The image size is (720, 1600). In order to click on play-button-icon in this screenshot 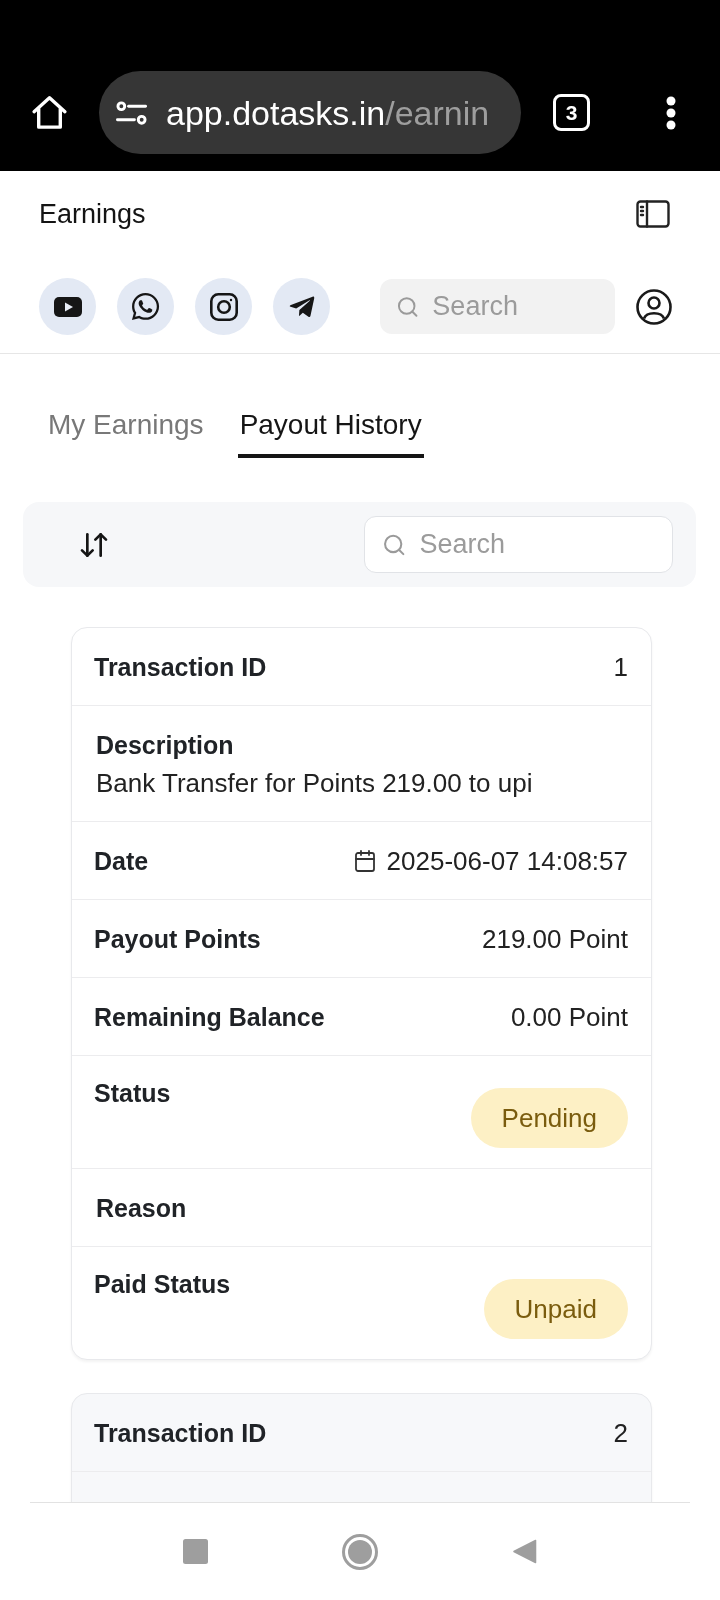, I will do `click(67, 306)`.